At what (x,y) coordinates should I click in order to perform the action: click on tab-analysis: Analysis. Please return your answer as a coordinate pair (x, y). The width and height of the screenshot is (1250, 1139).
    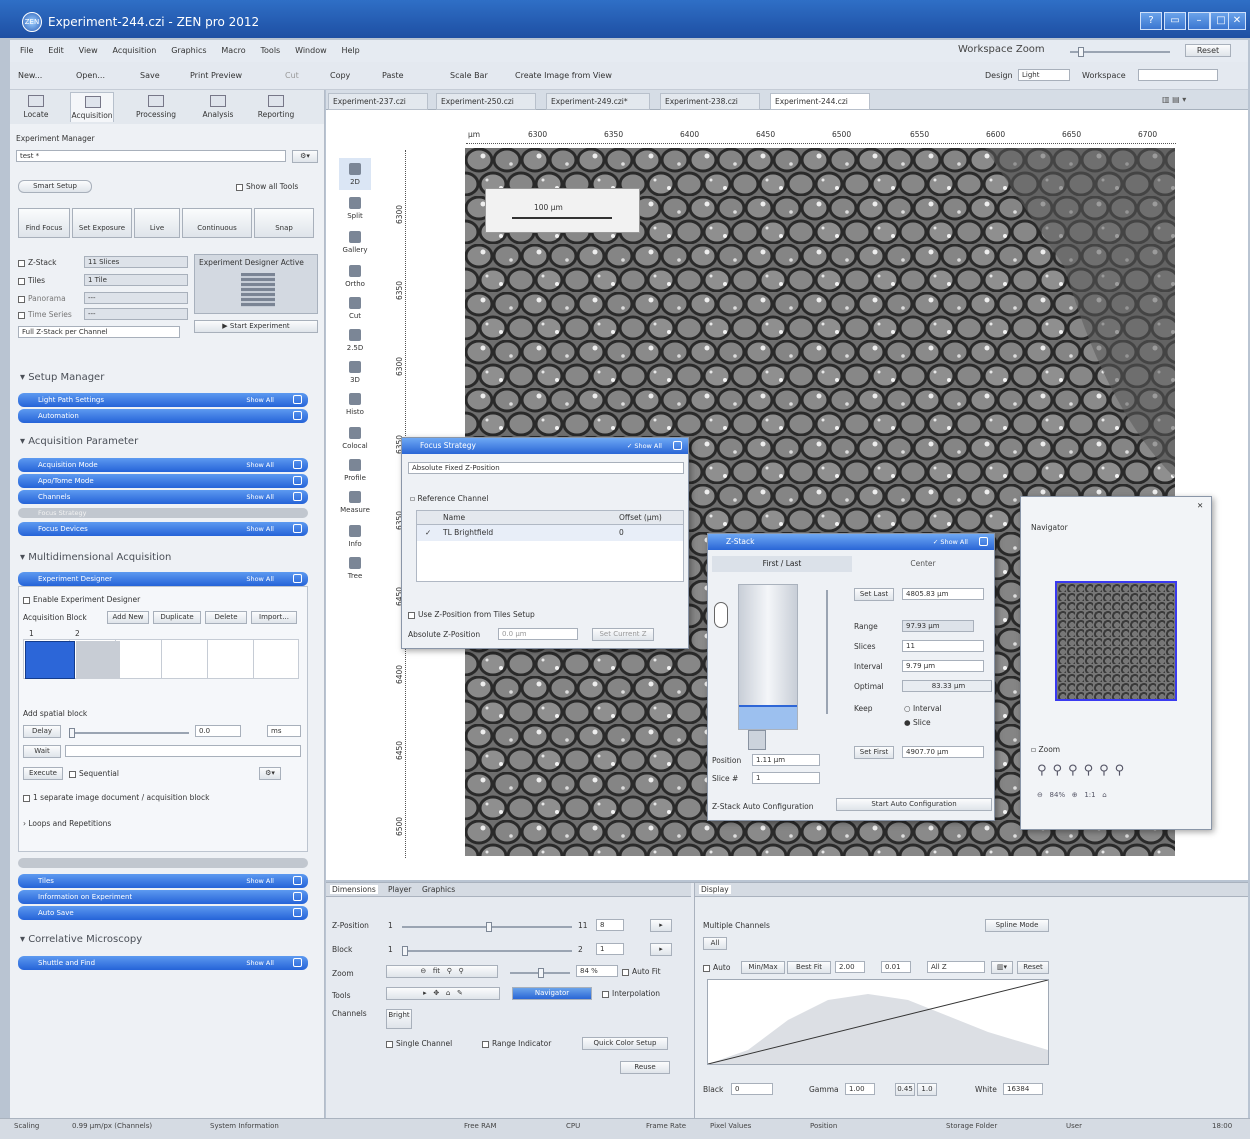
    Looking at the image, I should click on (218, 107).